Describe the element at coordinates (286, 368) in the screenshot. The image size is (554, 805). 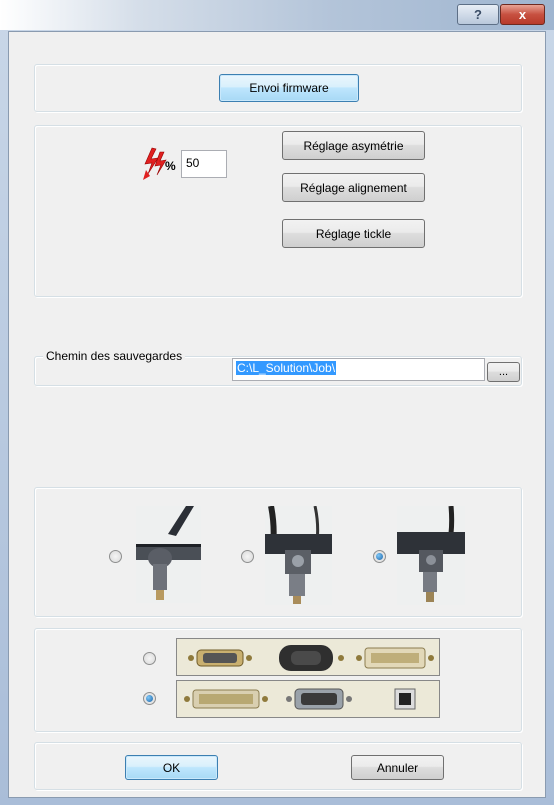
I see `backup-path-value: C:\L_Solution\Job\` at that location.